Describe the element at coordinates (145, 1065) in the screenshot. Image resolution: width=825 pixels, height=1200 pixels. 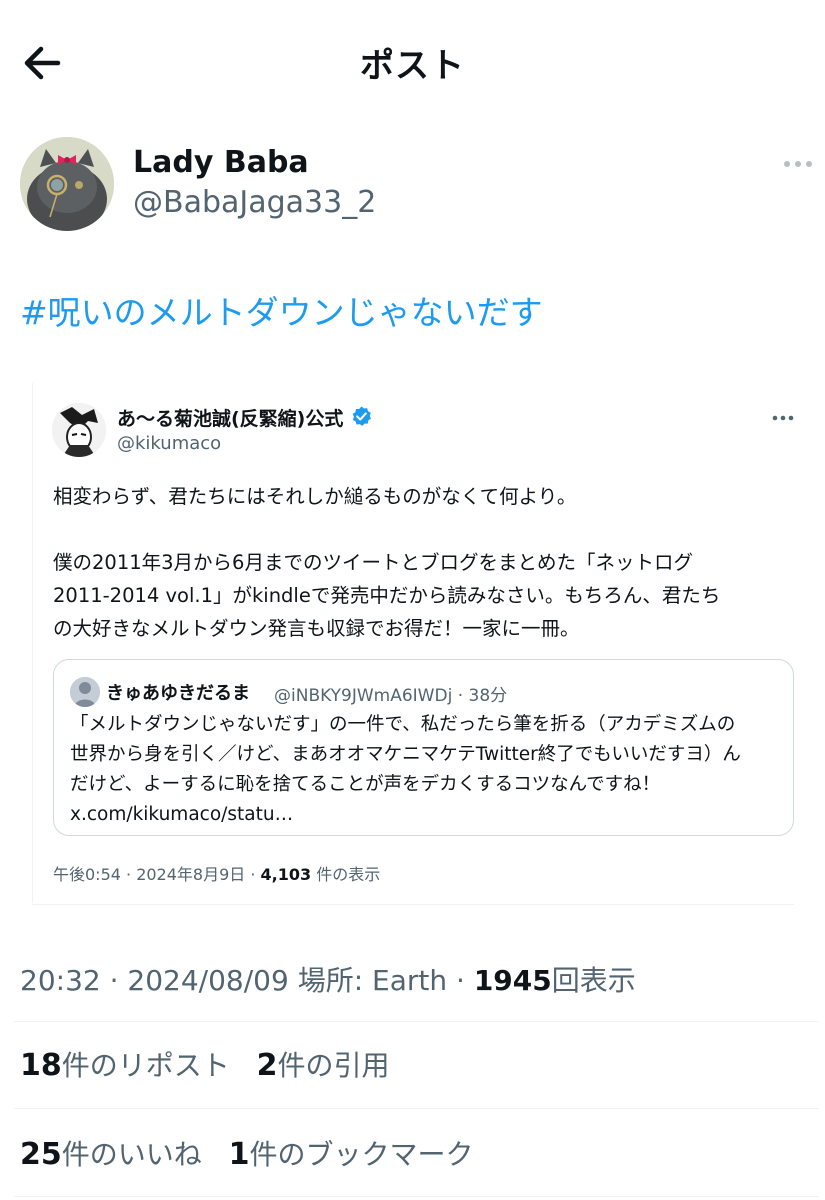
I see `reposts-label: 件のリポスト` at that location.